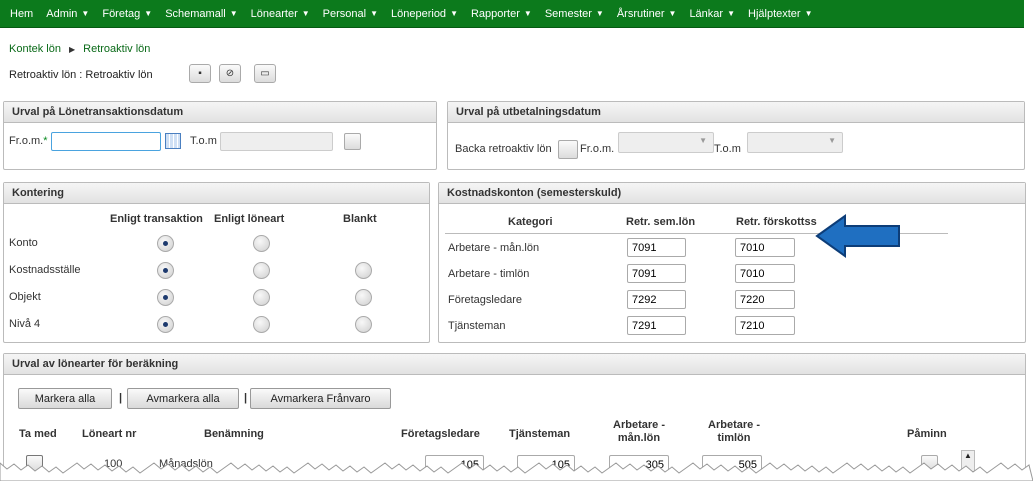 This screenshot has height=481, width=1033. Describe the element at coordinates (857, 236) in the screenshot. I see `arrow-left-icon` at that location.